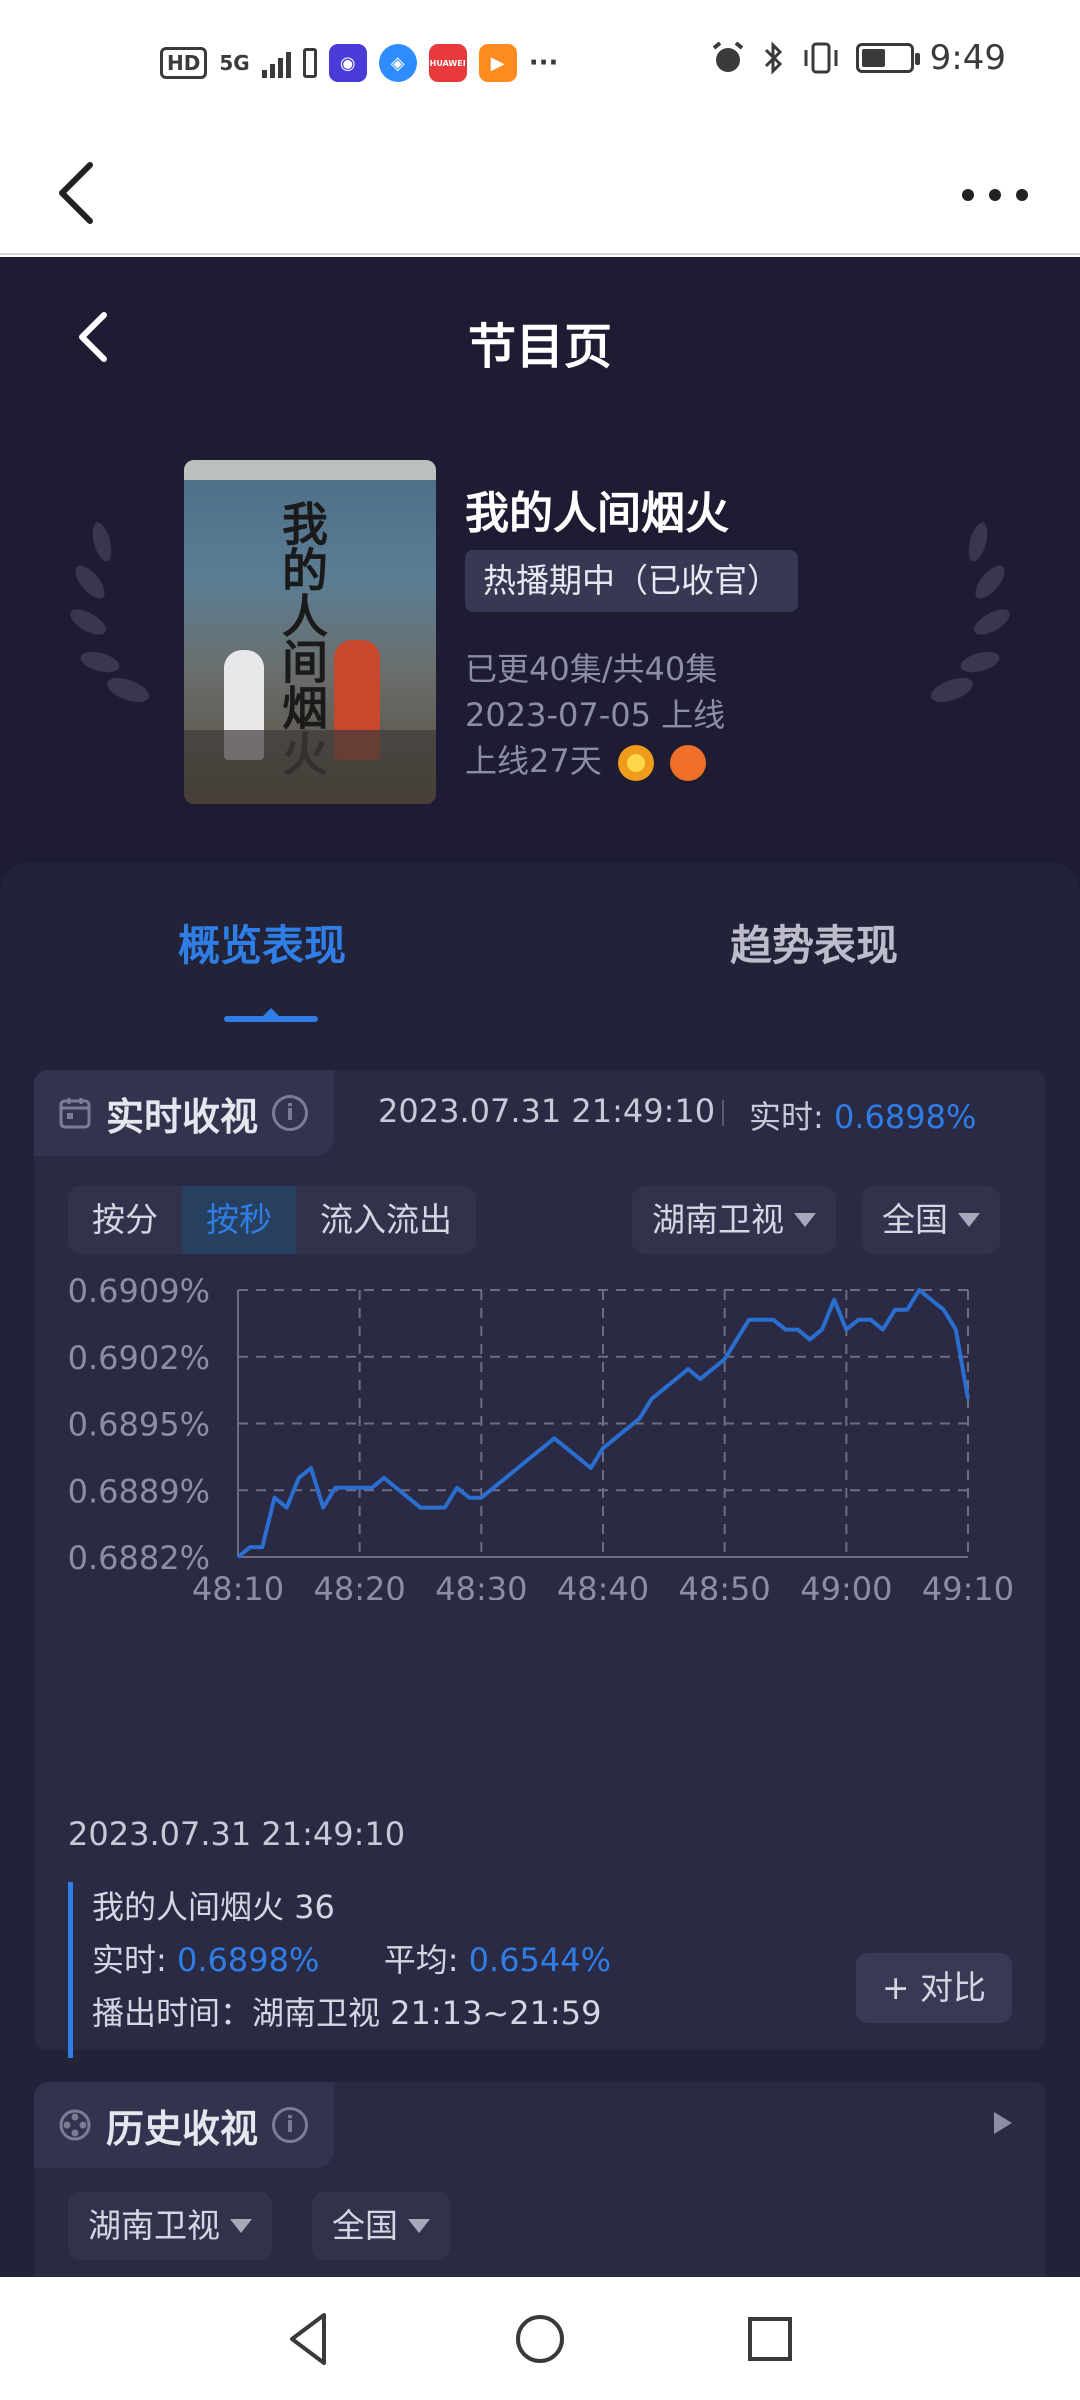 The height and width of the screenshot is (2400, 1080). I want to click on clock: 9:49, so click(967, 58).